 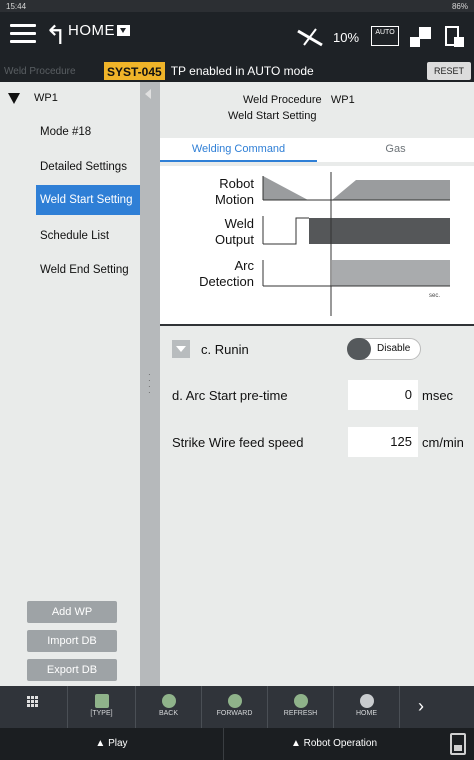 I want to click on refresh-icon, so click(x=300, y=701).